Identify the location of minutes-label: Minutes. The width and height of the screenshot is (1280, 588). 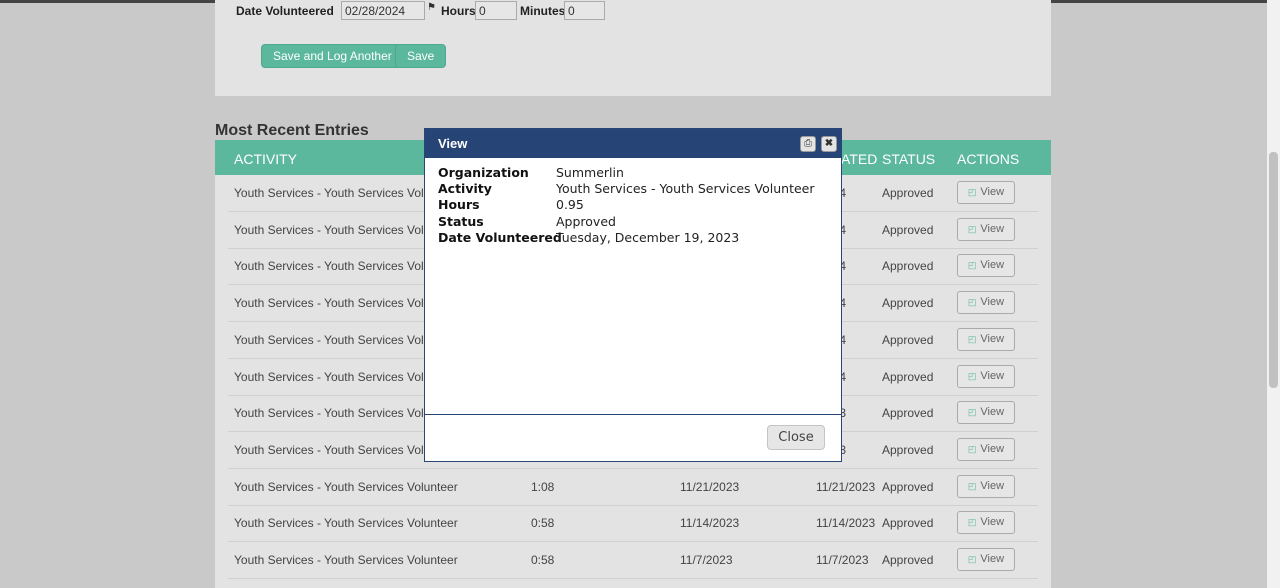
(543, 11).